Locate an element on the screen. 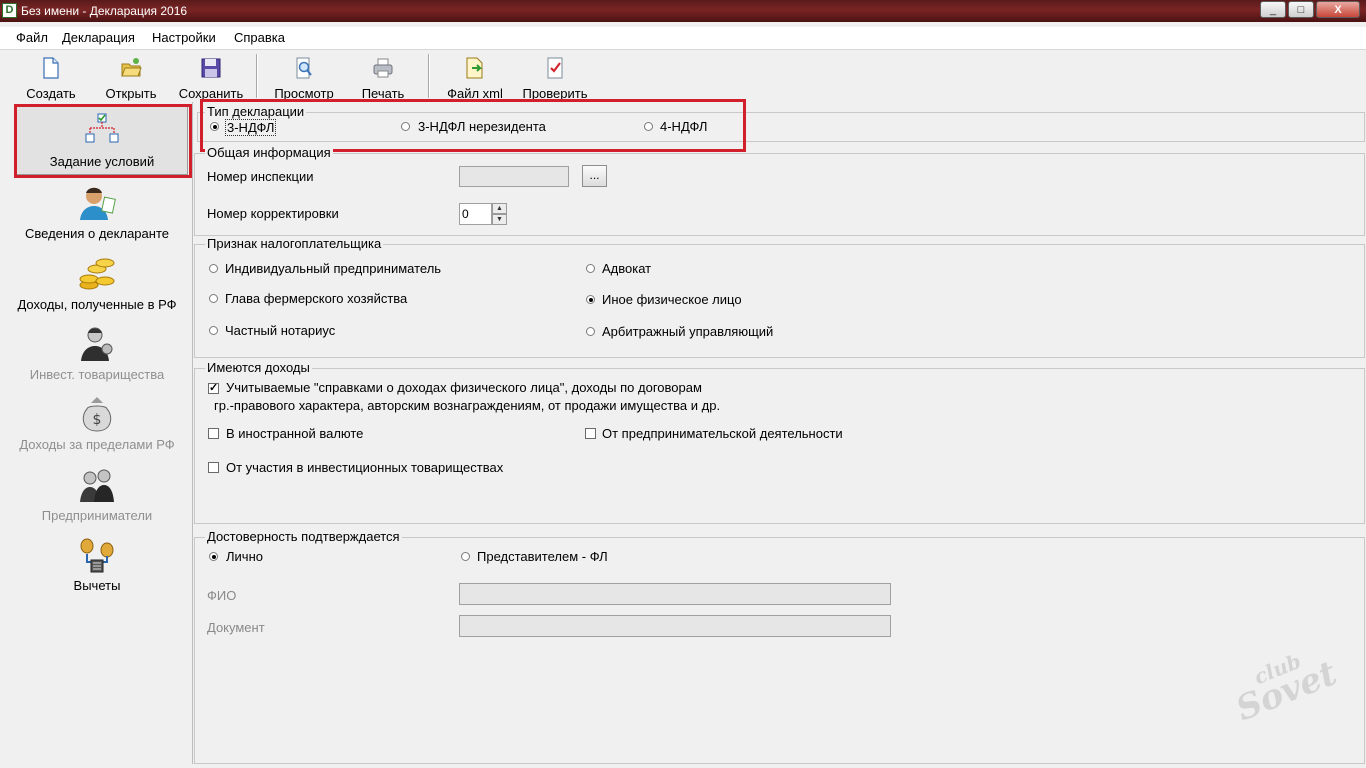 This screenshot has height=768, width=1366. businessmen-icon is located at coordinates (97, 485).